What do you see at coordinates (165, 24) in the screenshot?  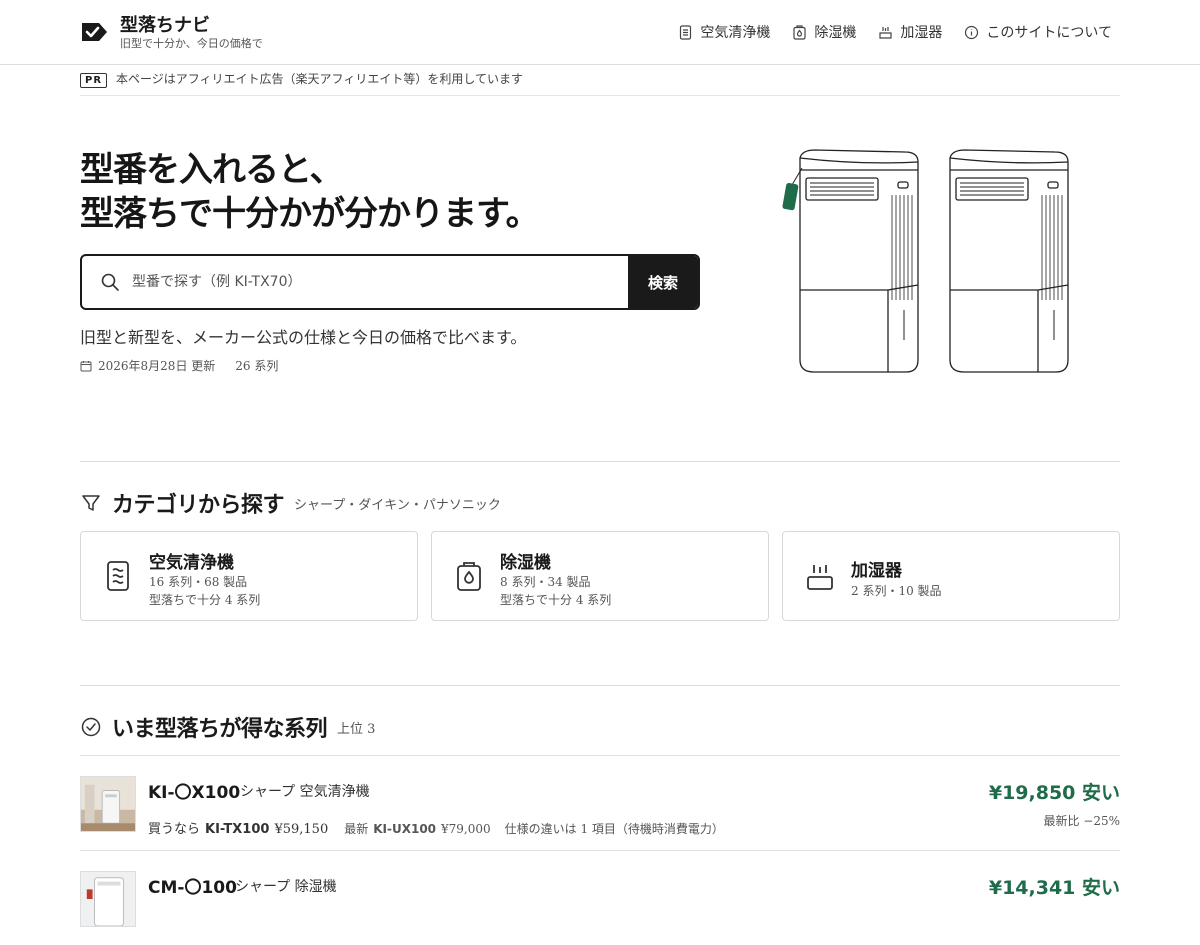 I see `site-title: 型落ちナビ` at bounding box center [165, 24].